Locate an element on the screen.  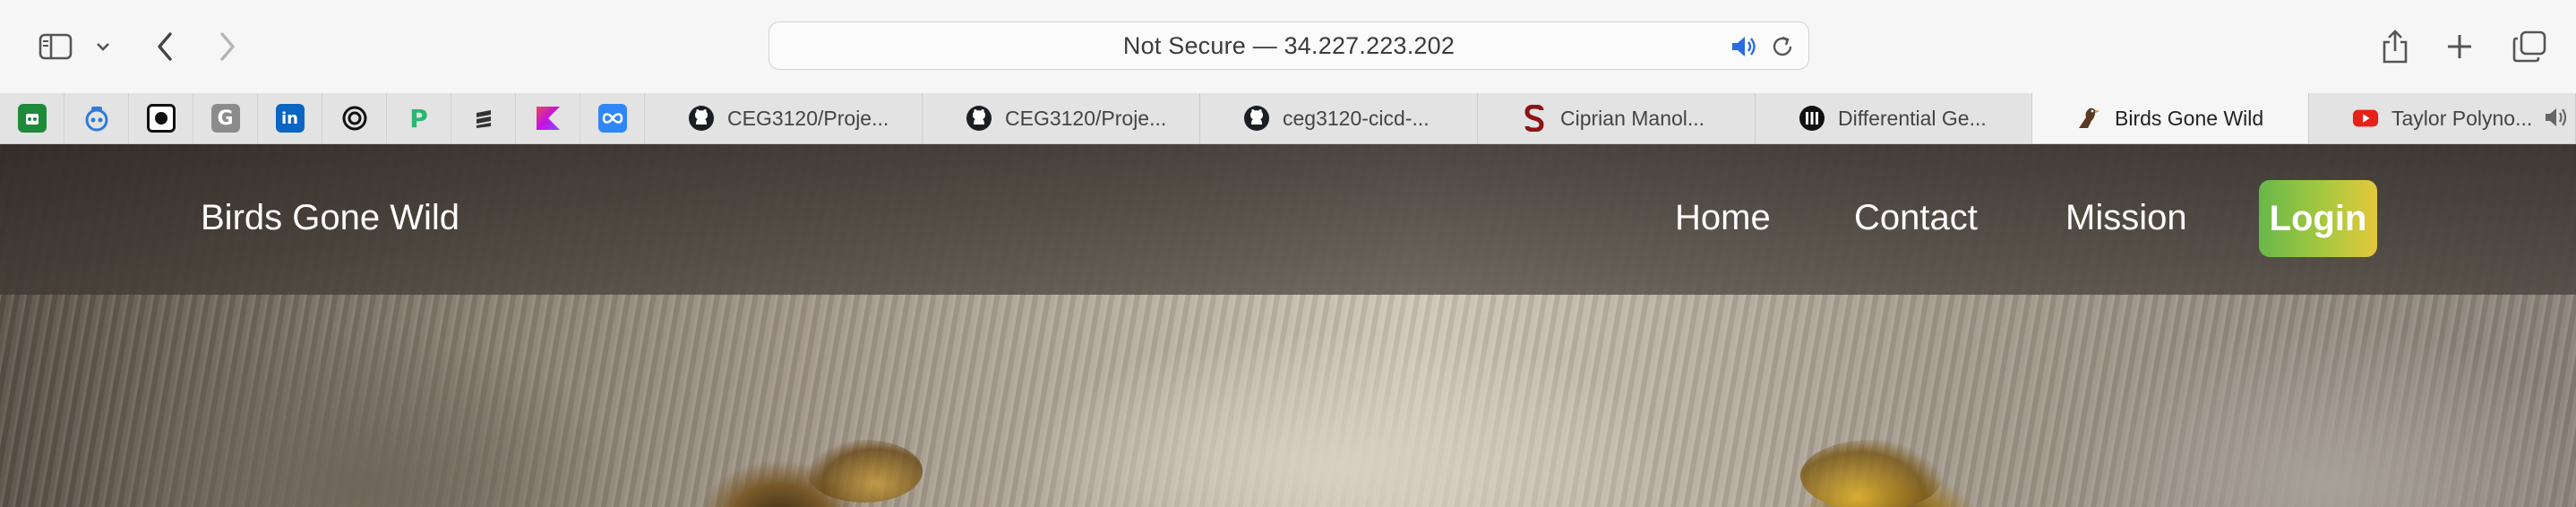
film-icon is located at coordinates (1812, 118).